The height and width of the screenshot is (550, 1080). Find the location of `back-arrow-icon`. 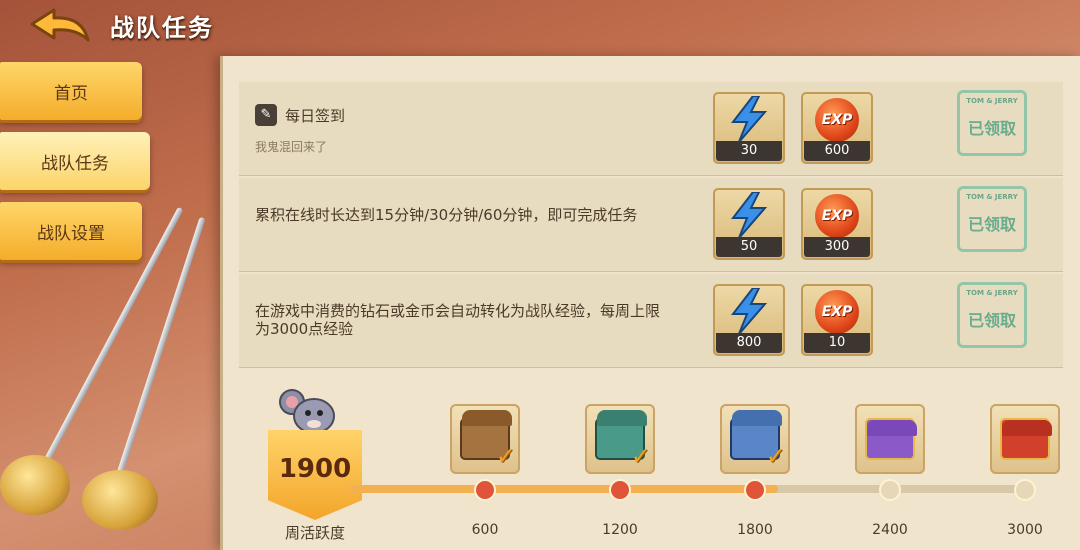

back-arrow-icon is located at coordinates (60, 25).